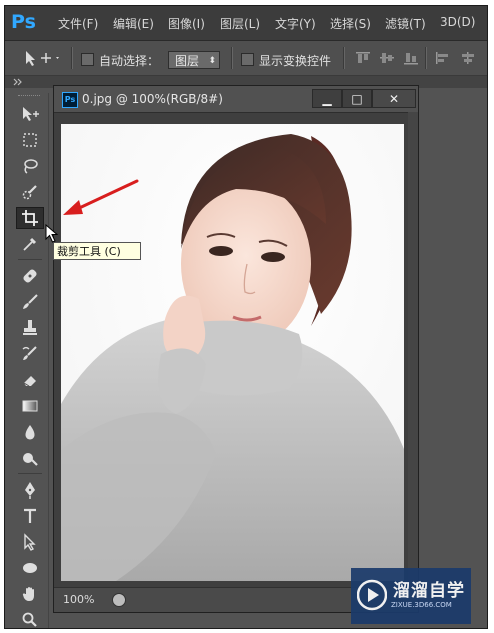 Image resolution: width=494 pixels, height=633 pixels. I want to click on align-vcenter-icon, so click(387, 58).